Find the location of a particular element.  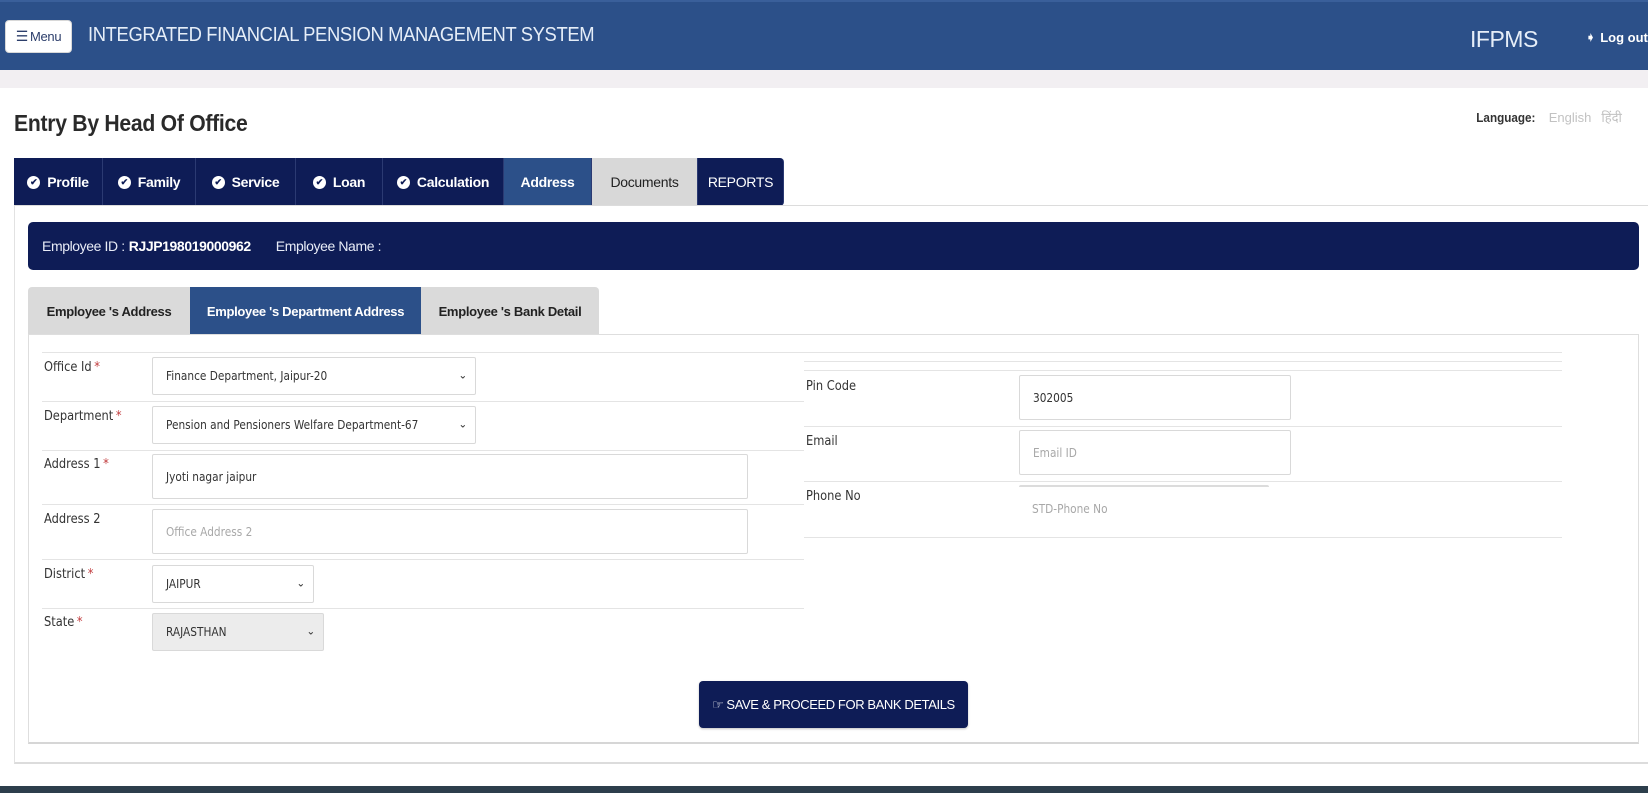

employee-id-label: Employee ID : is located at coordinates (83, 246).